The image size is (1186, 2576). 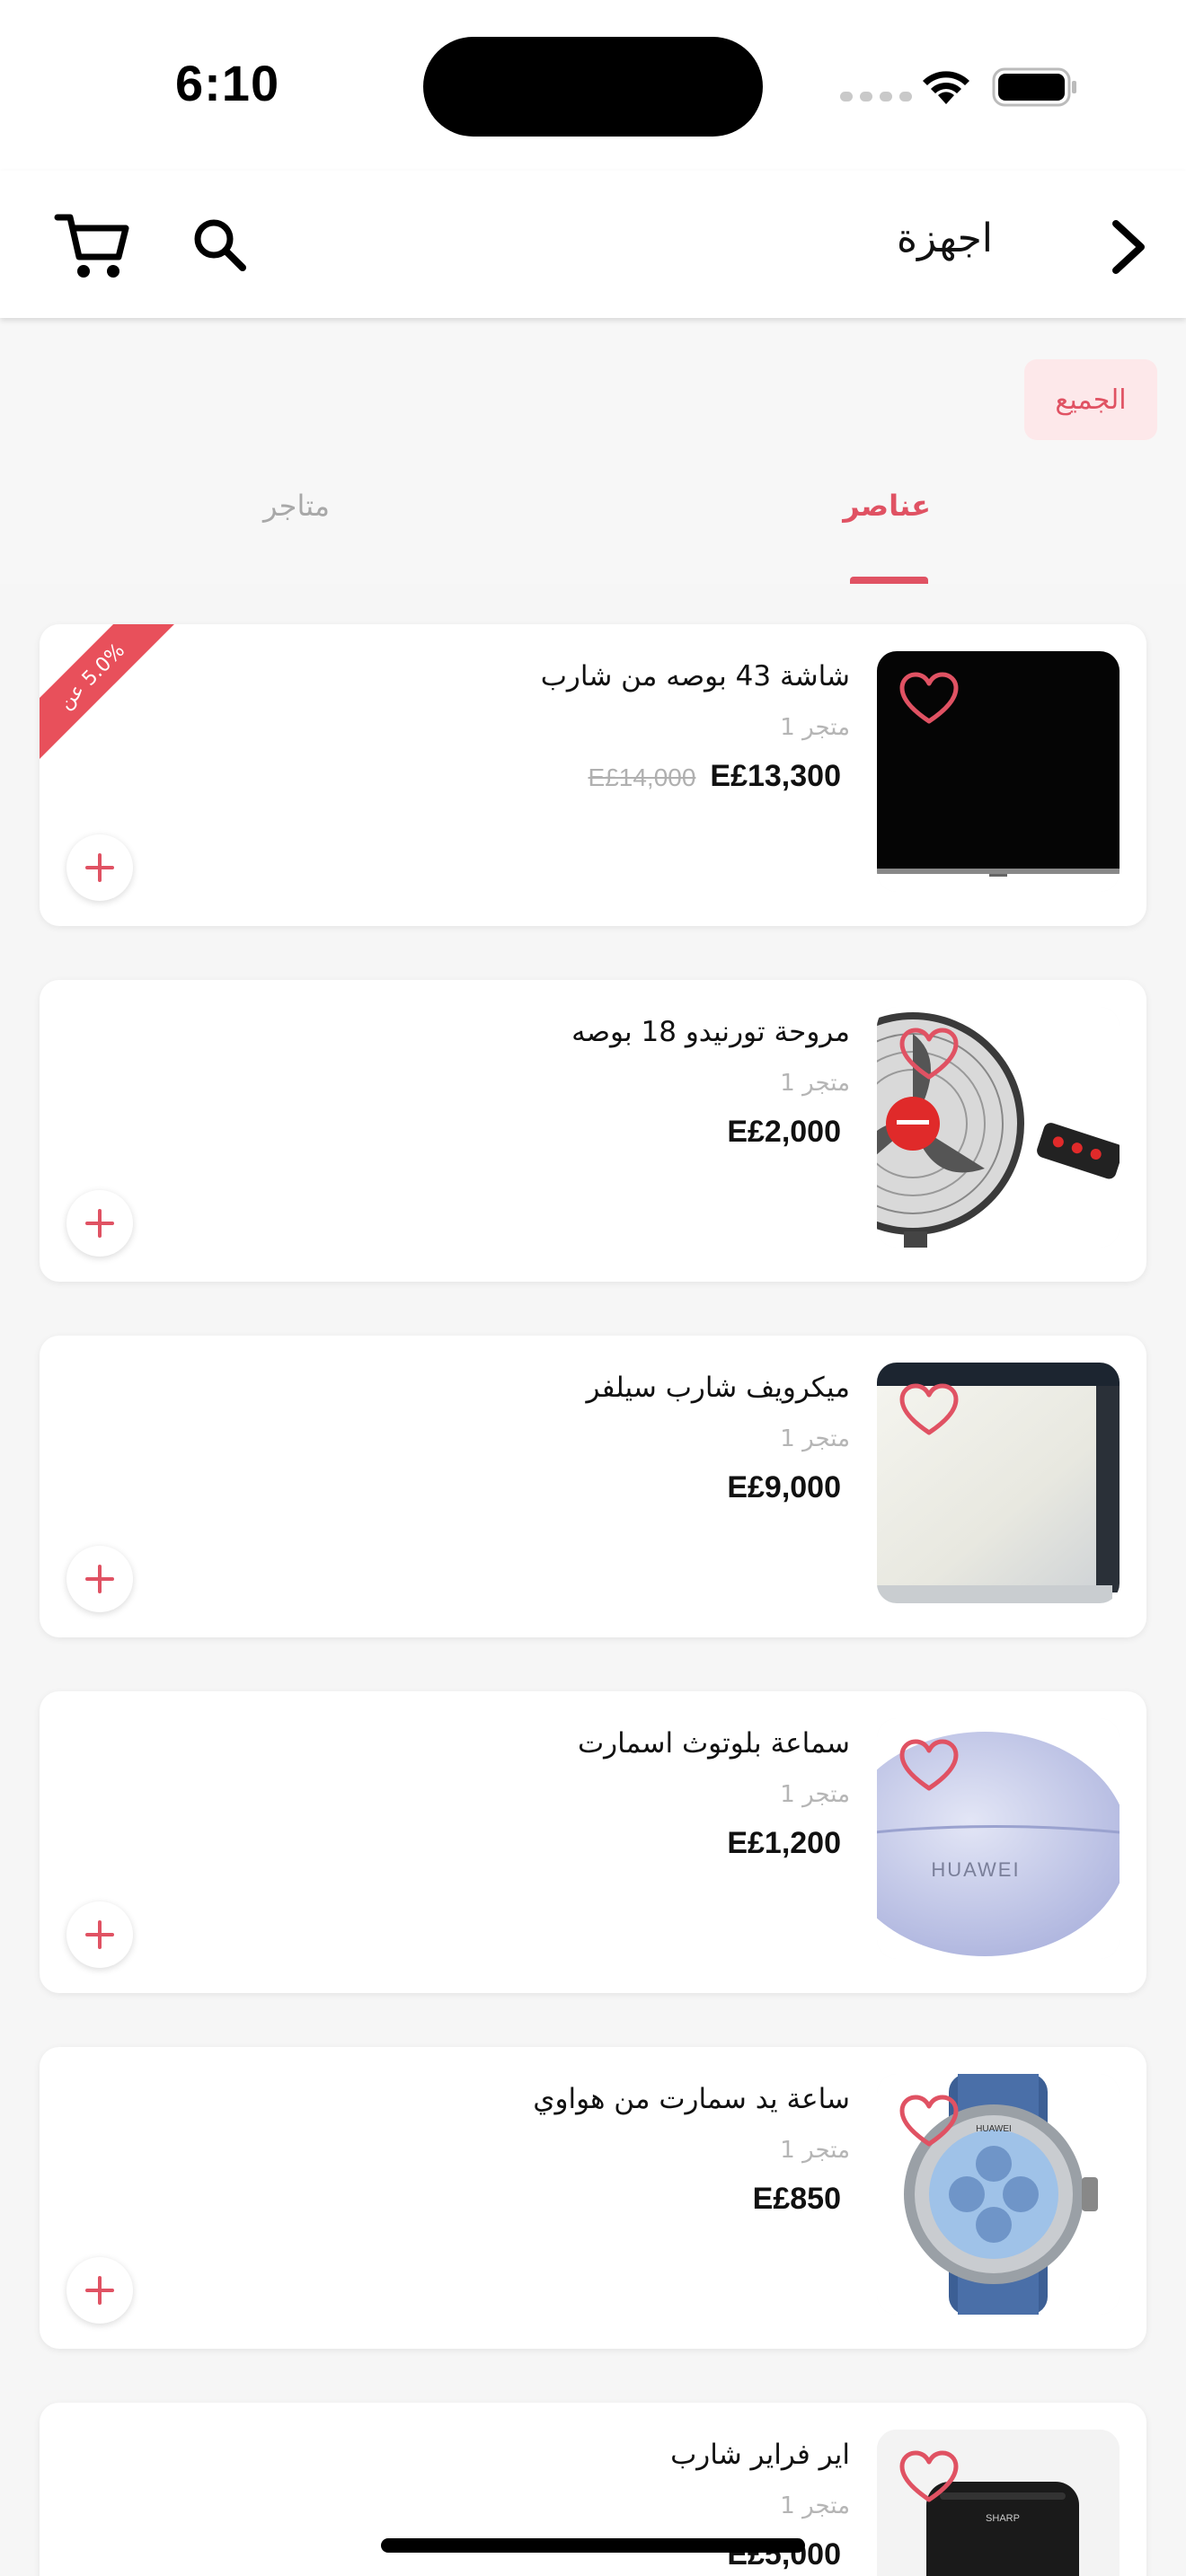 I want to click on dynamic-island, so click(x=593, y=87).